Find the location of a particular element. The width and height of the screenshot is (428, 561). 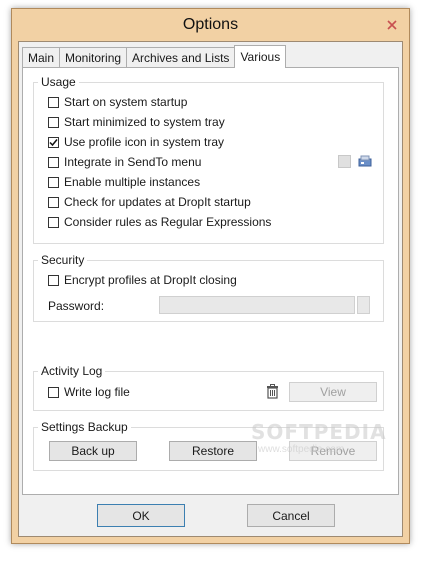

start-minimized-checkbox is located at coordinates (53, 122).